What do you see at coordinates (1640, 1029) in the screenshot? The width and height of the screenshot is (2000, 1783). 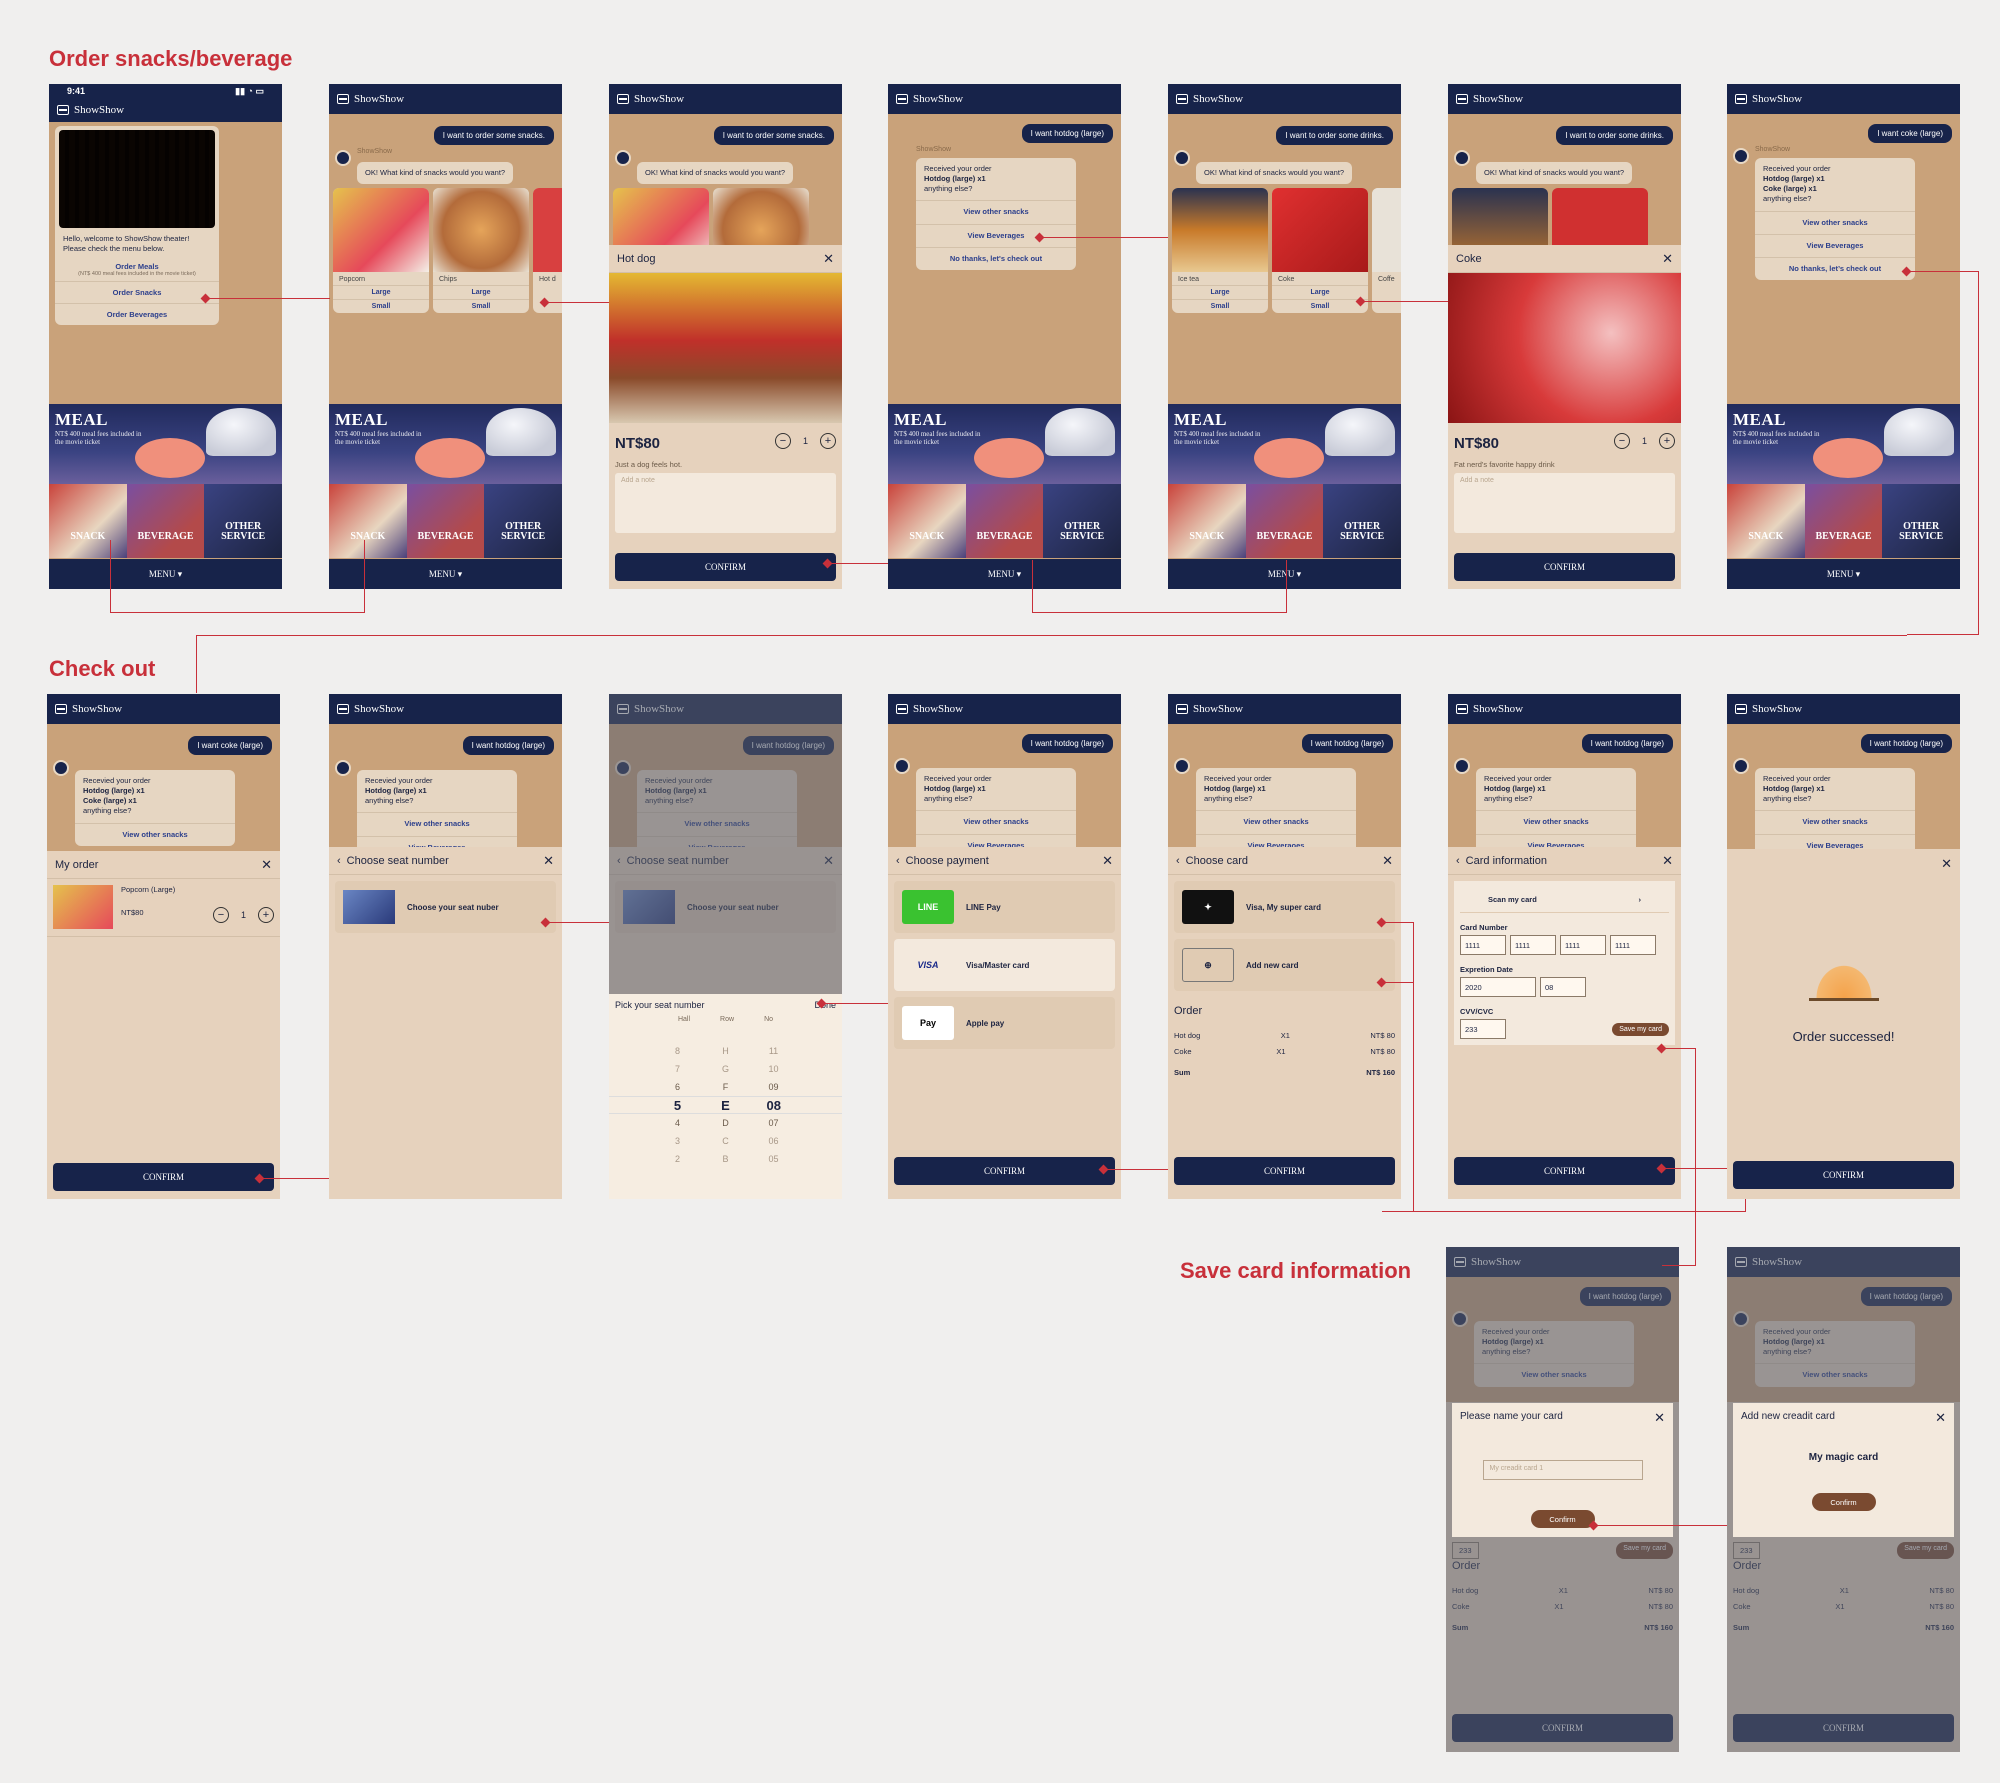 I see `save-card-button: Save my card` at bounding box center [1640, 1029].